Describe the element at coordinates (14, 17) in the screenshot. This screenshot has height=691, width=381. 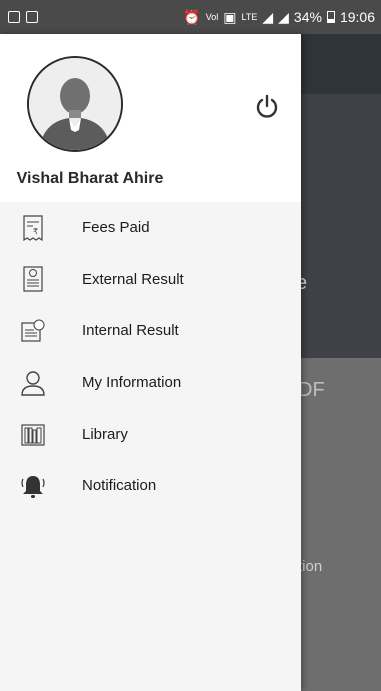
I see `notification-square-icon` at that location.